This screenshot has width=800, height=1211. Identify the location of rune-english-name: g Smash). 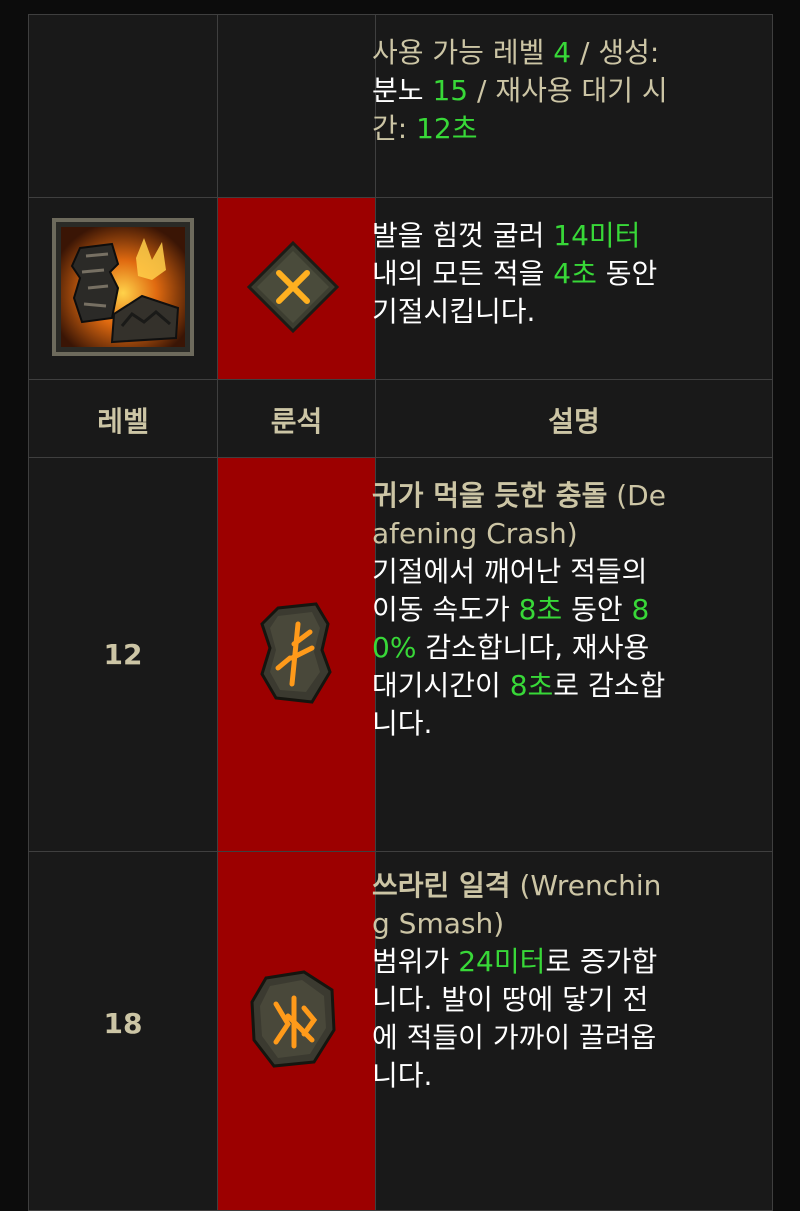
(438, 923).